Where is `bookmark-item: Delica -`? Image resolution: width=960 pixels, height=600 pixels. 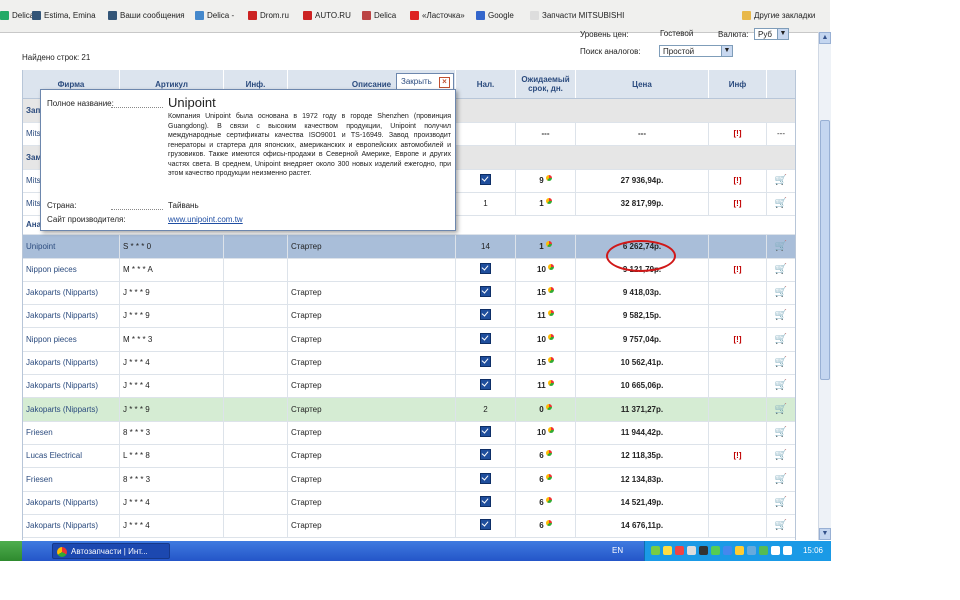 bookmark-item: Delica - is located at coordinates (214, 15).